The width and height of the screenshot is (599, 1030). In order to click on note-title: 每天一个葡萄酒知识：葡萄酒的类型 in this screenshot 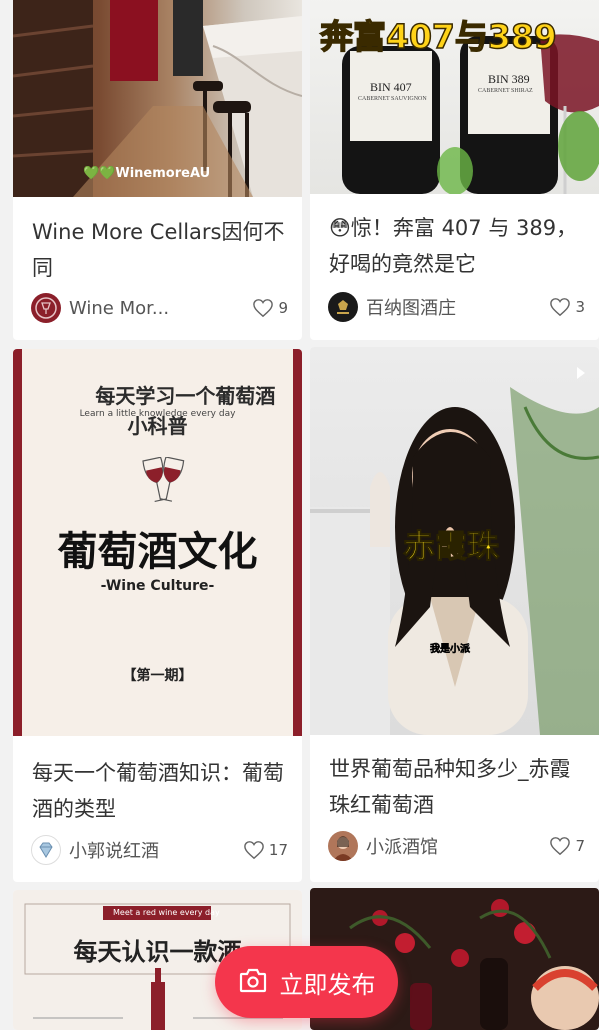, I will do `click(158, 791)`.